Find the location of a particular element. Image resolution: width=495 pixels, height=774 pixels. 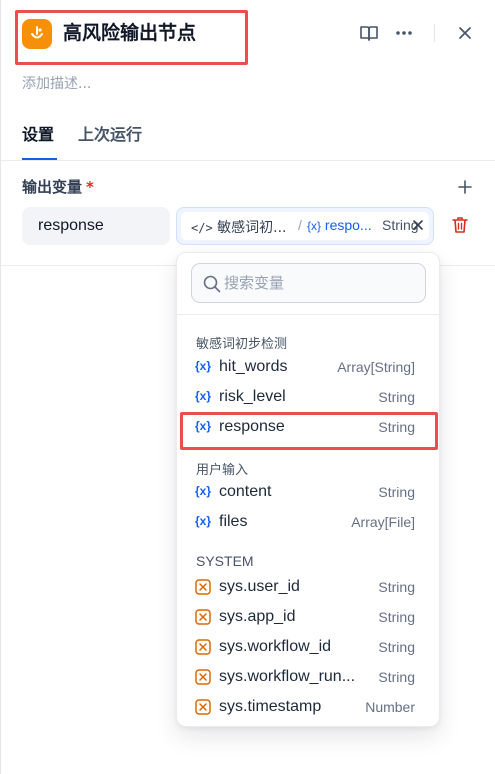

search-icon is located at coordinates (212, 284).